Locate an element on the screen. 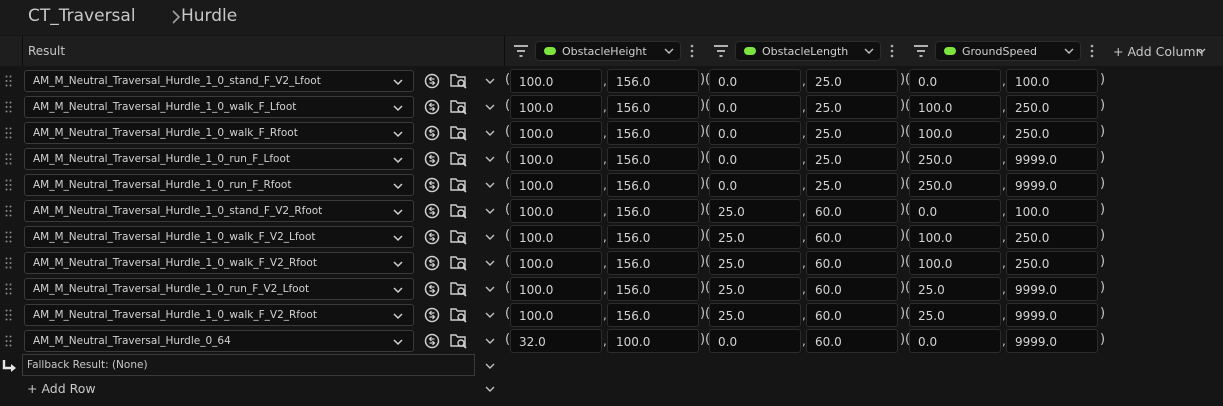  add-row-button: + Add Row is located at coordinates (611, 389).